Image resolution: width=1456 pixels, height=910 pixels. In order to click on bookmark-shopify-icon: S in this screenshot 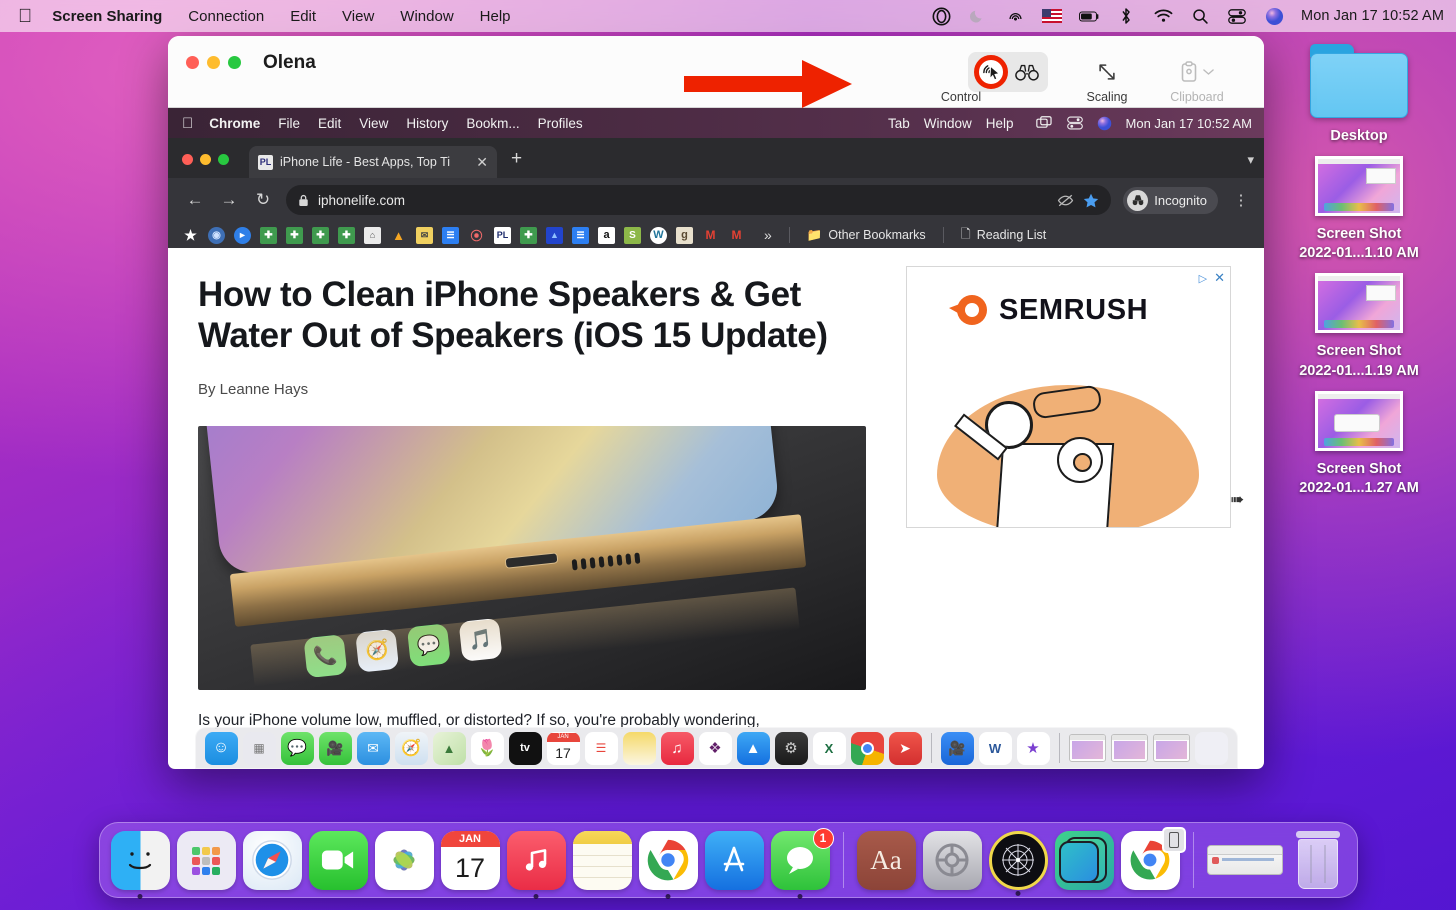, I will do `click(632, 235)`.